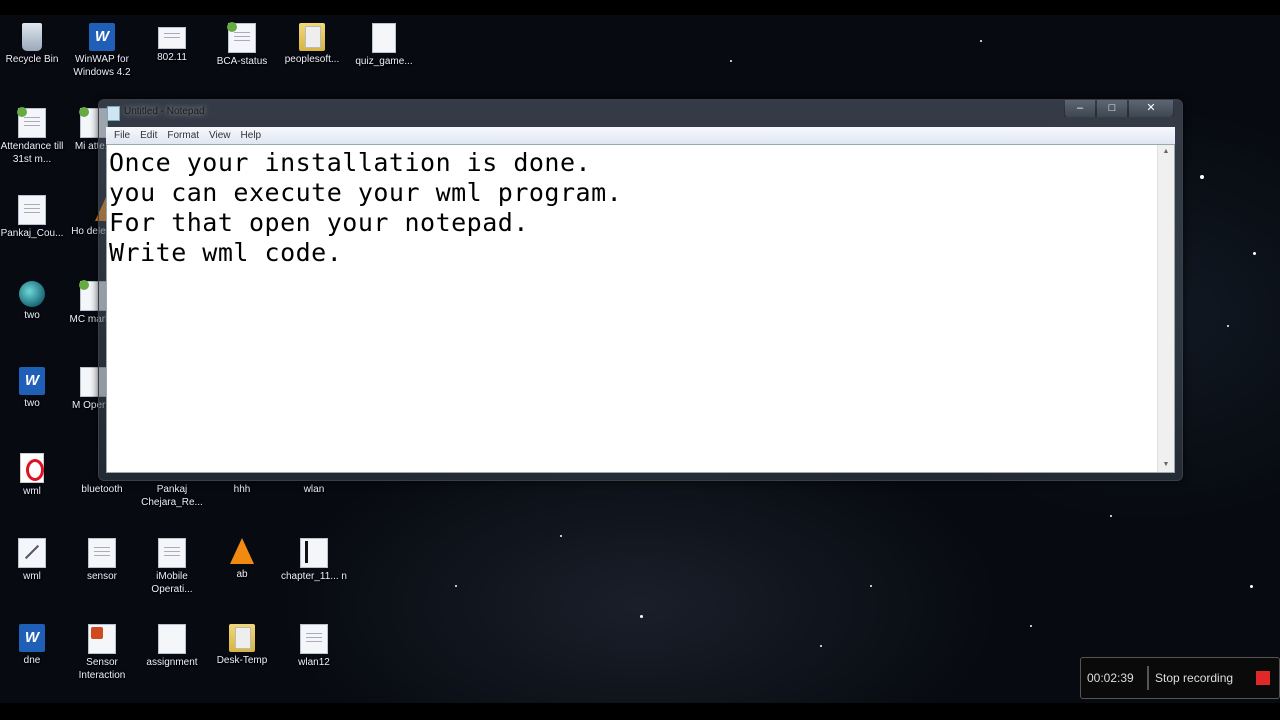 This screenshot has height=720, width=1280. What do you see at coordinates (1263, 678) in the screenshot?
I see `stop-icon` at bounding box center [1263, 678].